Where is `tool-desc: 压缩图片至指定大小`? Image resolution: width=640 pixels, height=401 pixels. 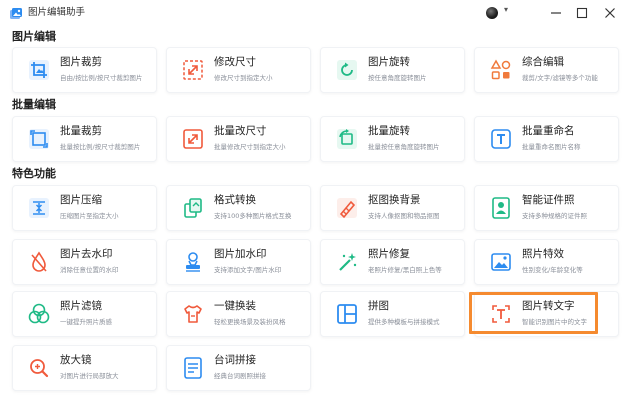
tool-desc: 压缩图片至指定大小 is located at coordinates (89, 216).